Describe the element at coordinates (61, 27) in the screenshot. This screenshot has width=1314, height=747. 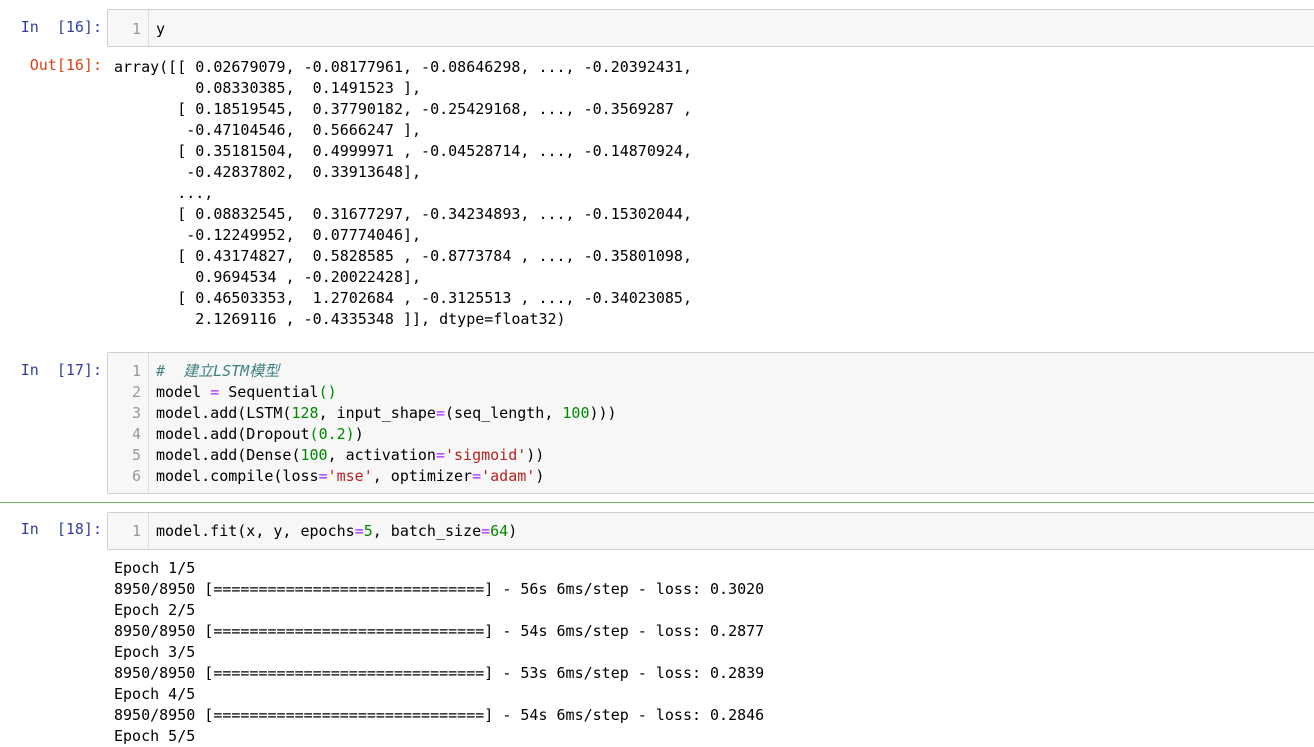
I see `input-prompt: In [16]:` at that location.